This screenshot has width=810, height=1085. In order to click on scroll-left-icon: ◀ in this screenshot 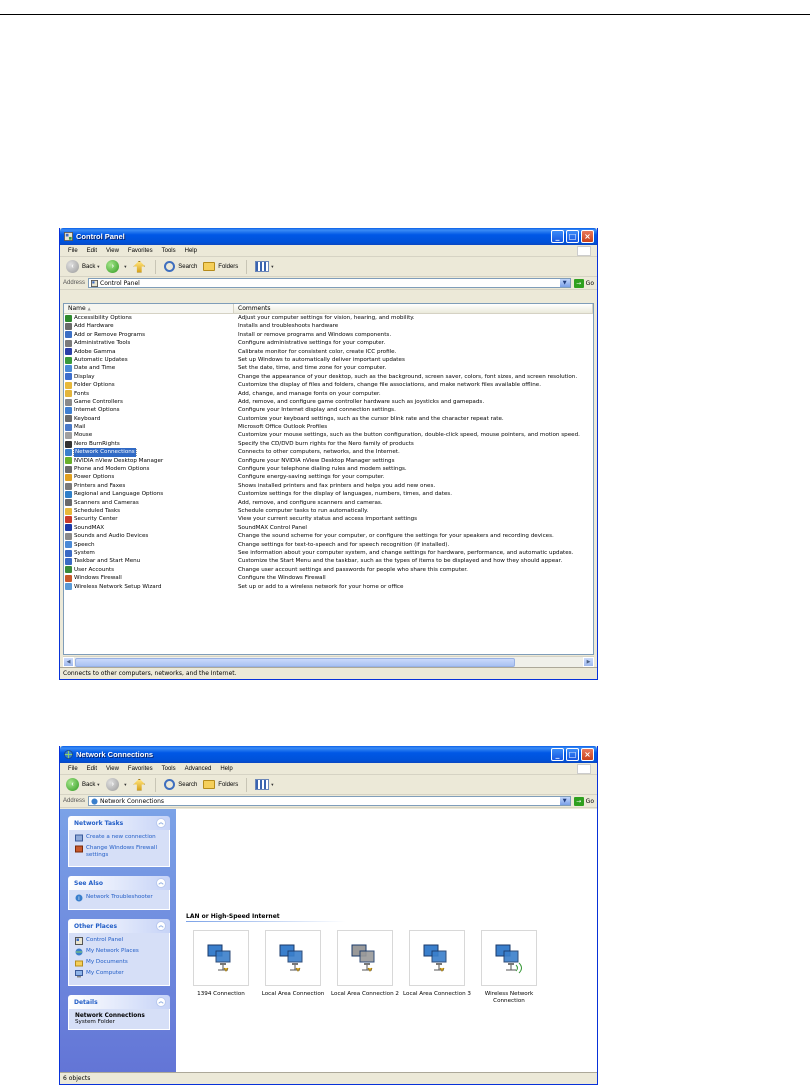, I will do `click(68, 662)`.